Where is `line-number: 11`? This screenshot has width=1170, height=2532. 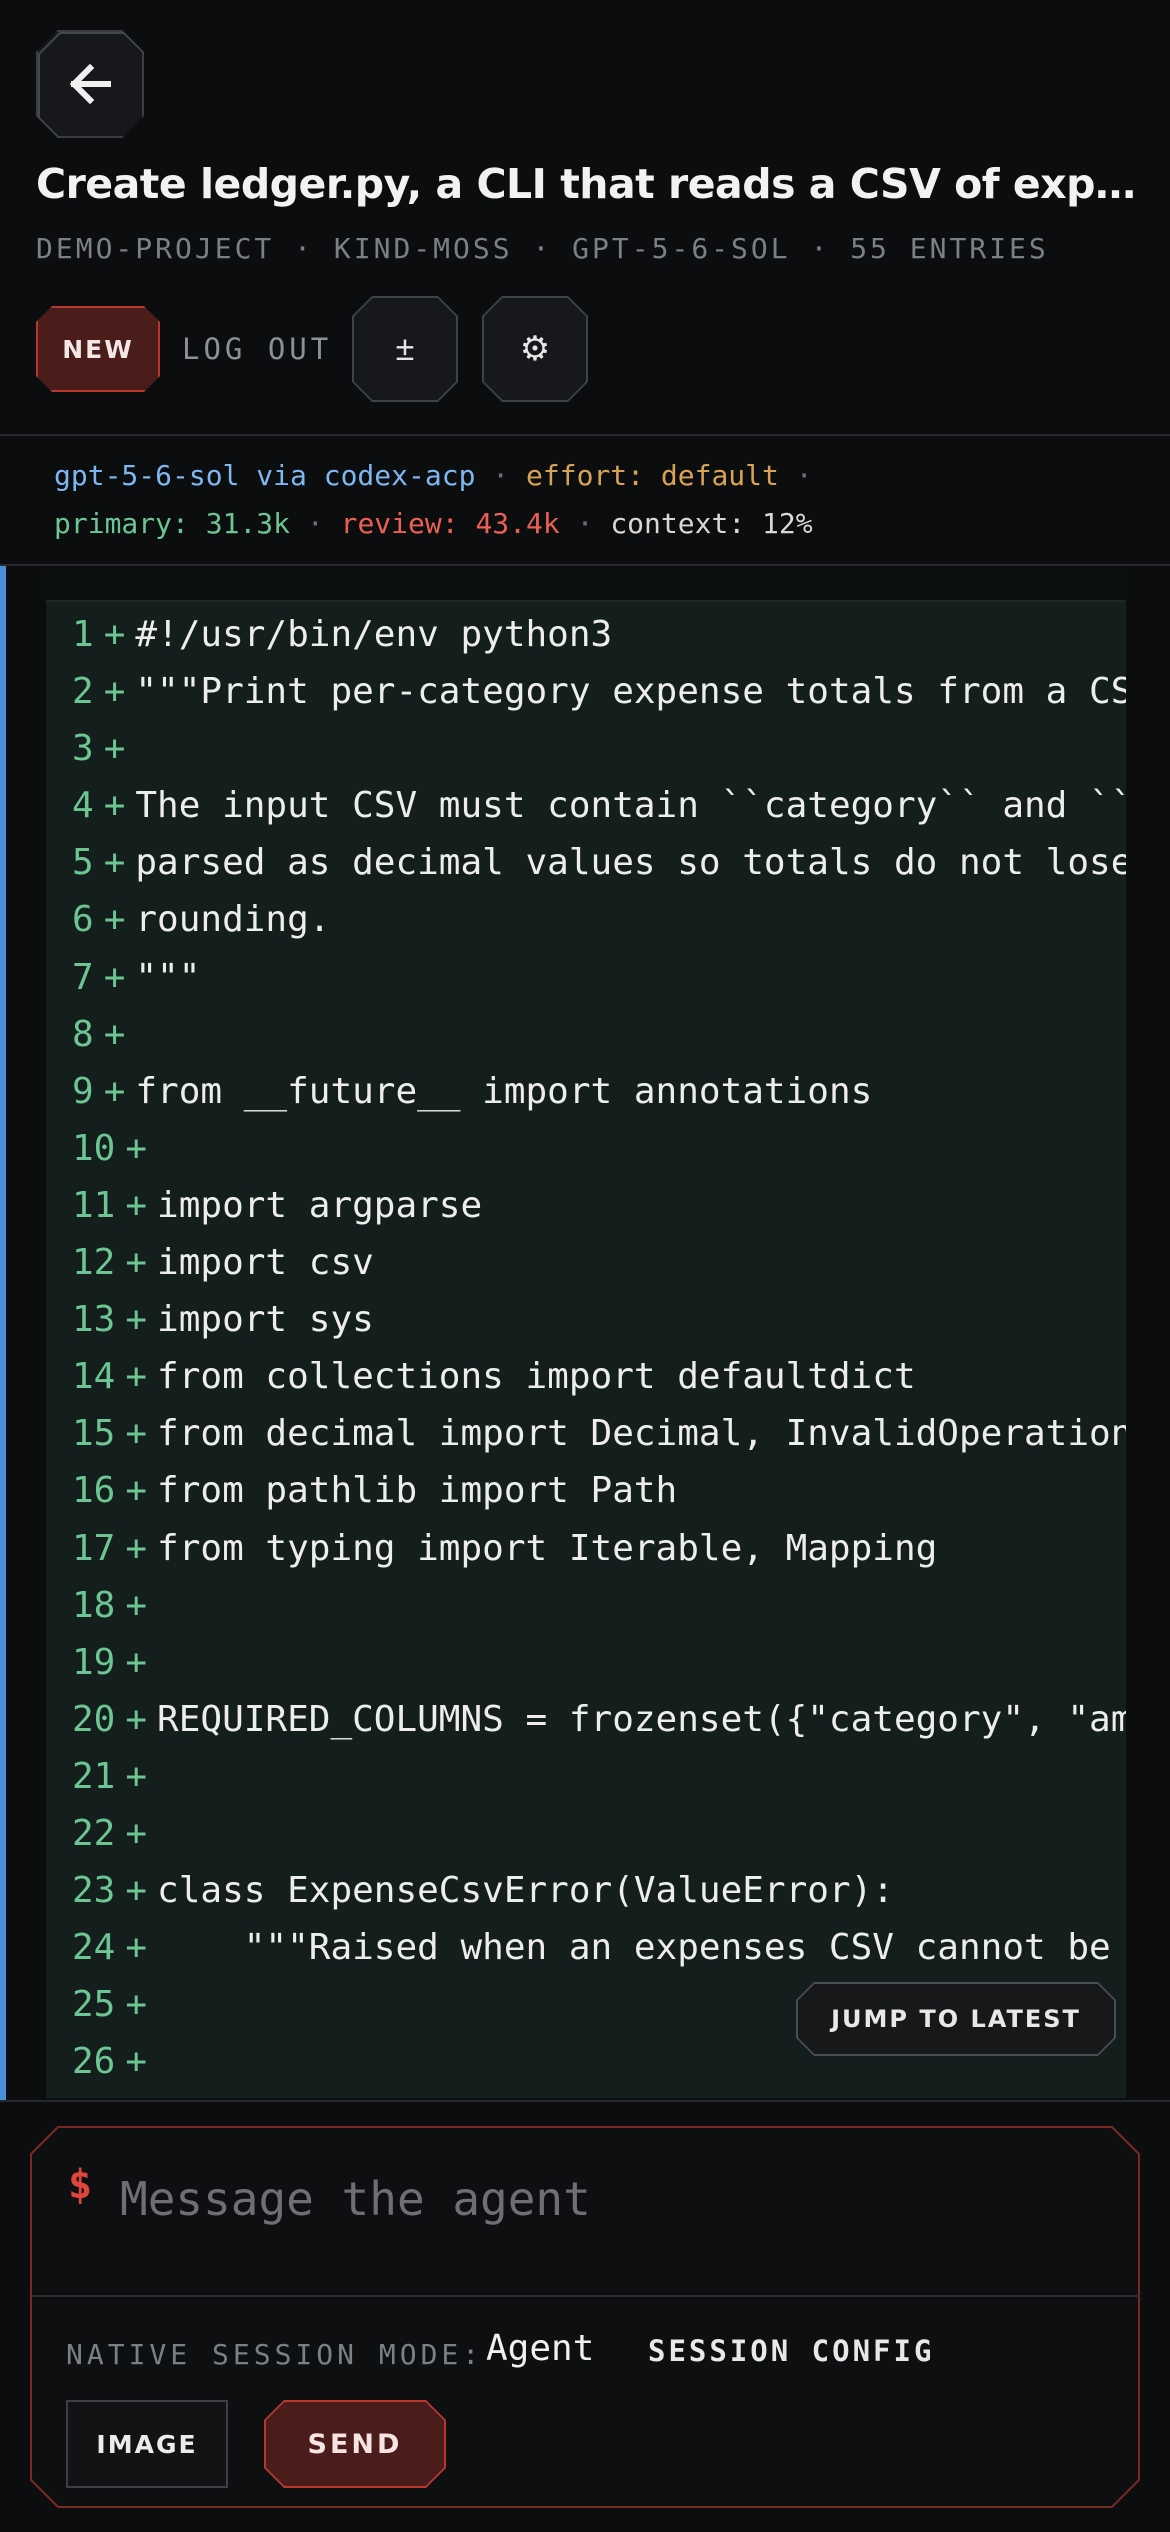 line-number: 11 is located at coordinates (94, 1205).